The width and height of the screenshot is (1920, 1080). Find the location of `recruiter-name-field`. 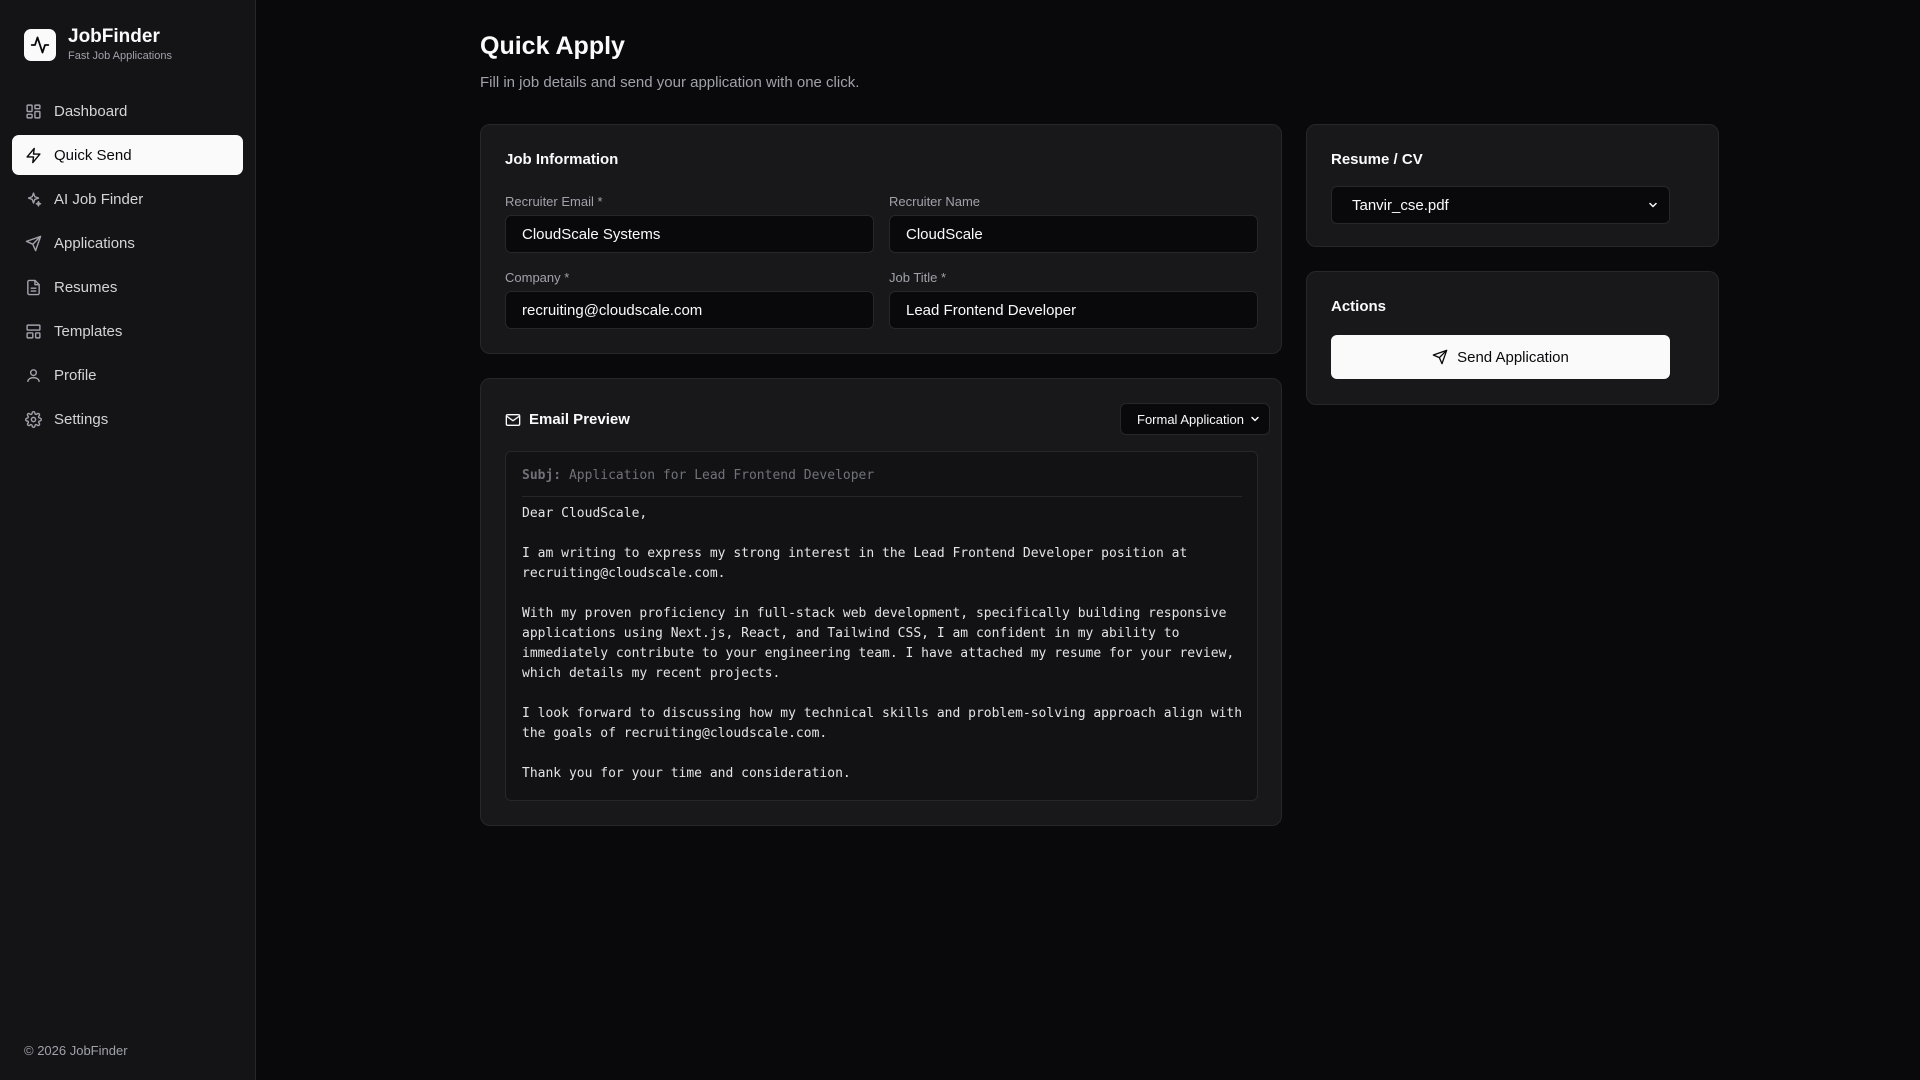

recruiter-name-field is located at coordinates (1073, 234).